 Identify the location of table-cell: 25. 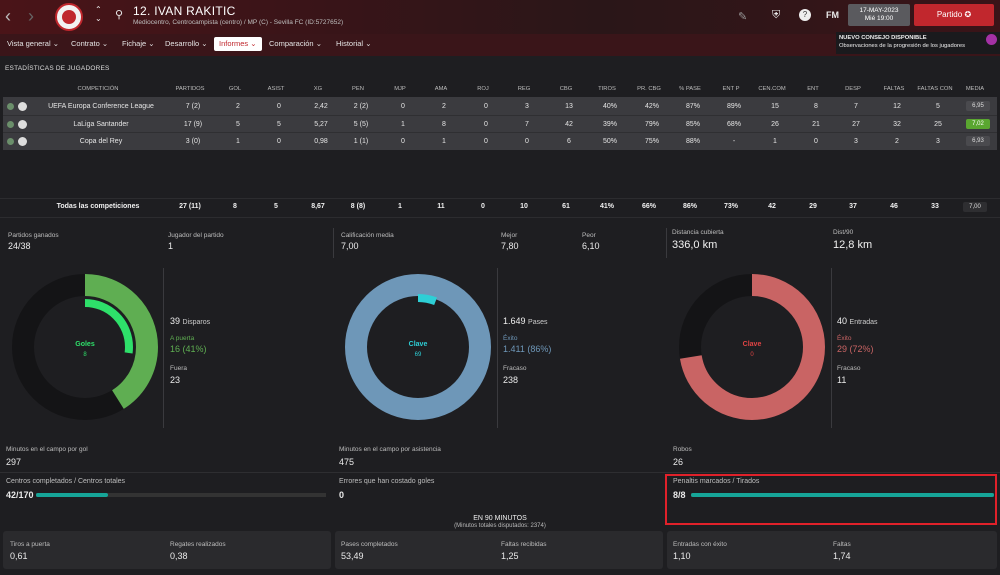
(938, 124).